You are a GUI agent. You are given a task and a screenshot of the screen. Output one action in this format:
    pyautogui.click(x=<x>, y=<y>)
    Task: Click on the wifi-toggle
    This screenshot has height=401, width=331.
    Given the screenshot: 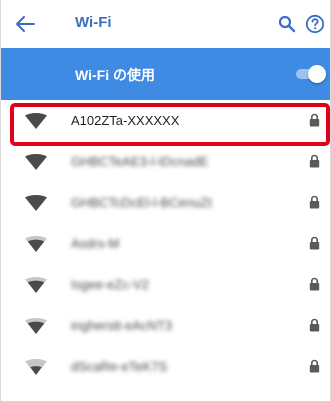 What is the action you would take?
    pyautogui.click(x=310, y=74)
    